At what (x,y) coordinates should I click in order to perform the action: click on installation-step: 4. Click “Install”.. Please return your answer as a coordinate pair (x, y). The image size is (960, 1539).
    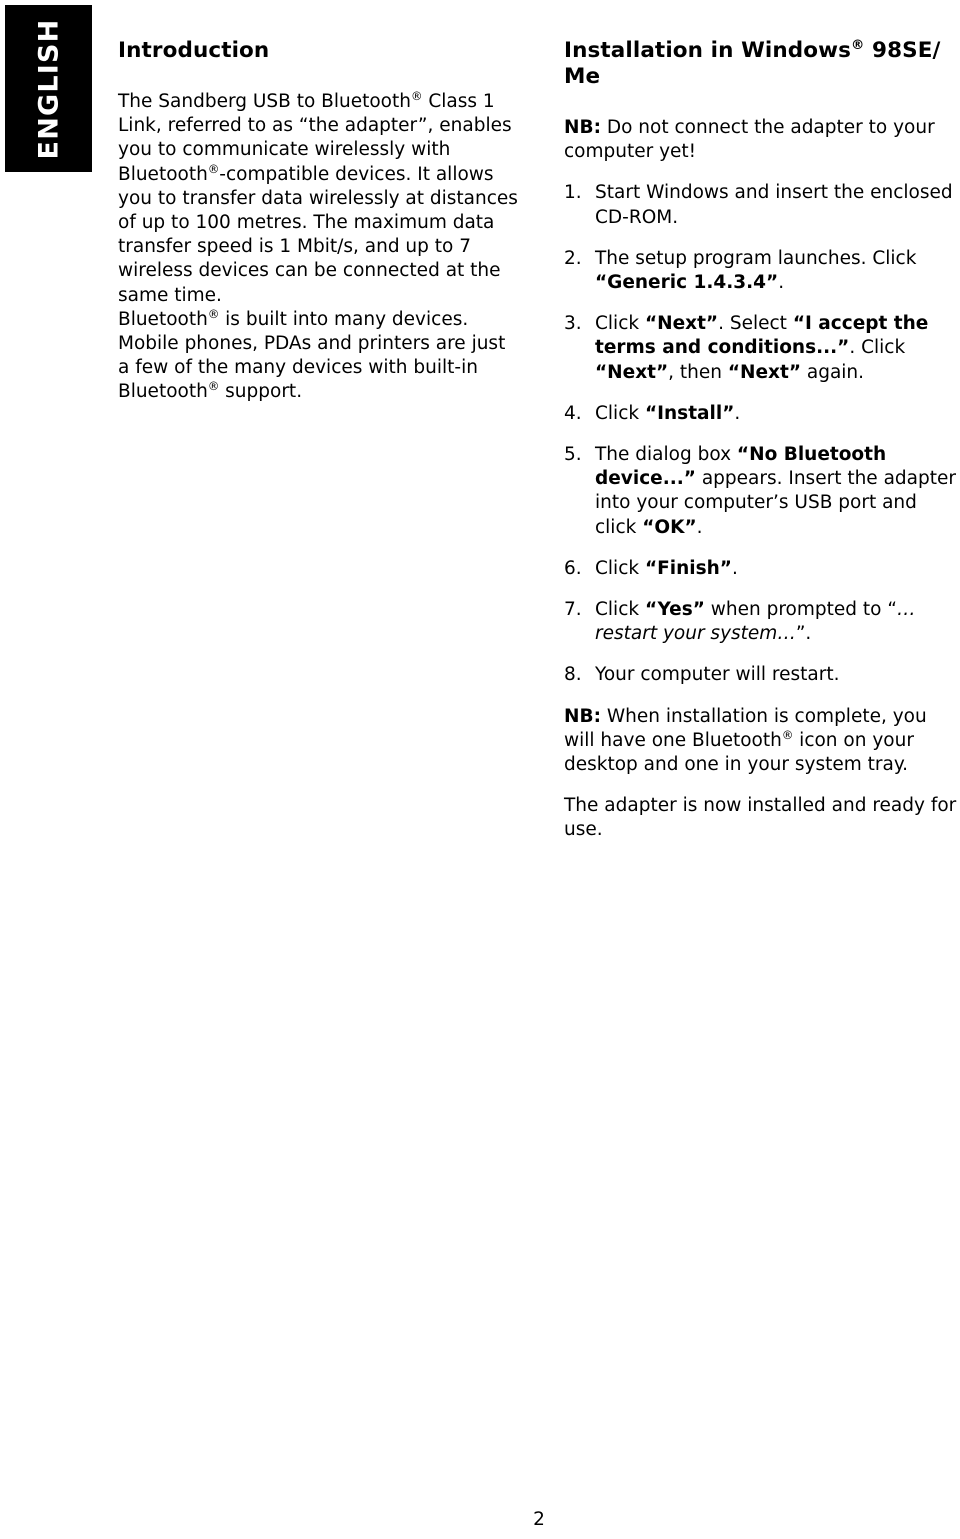
    Looking at the image, I should click on (762, 414).